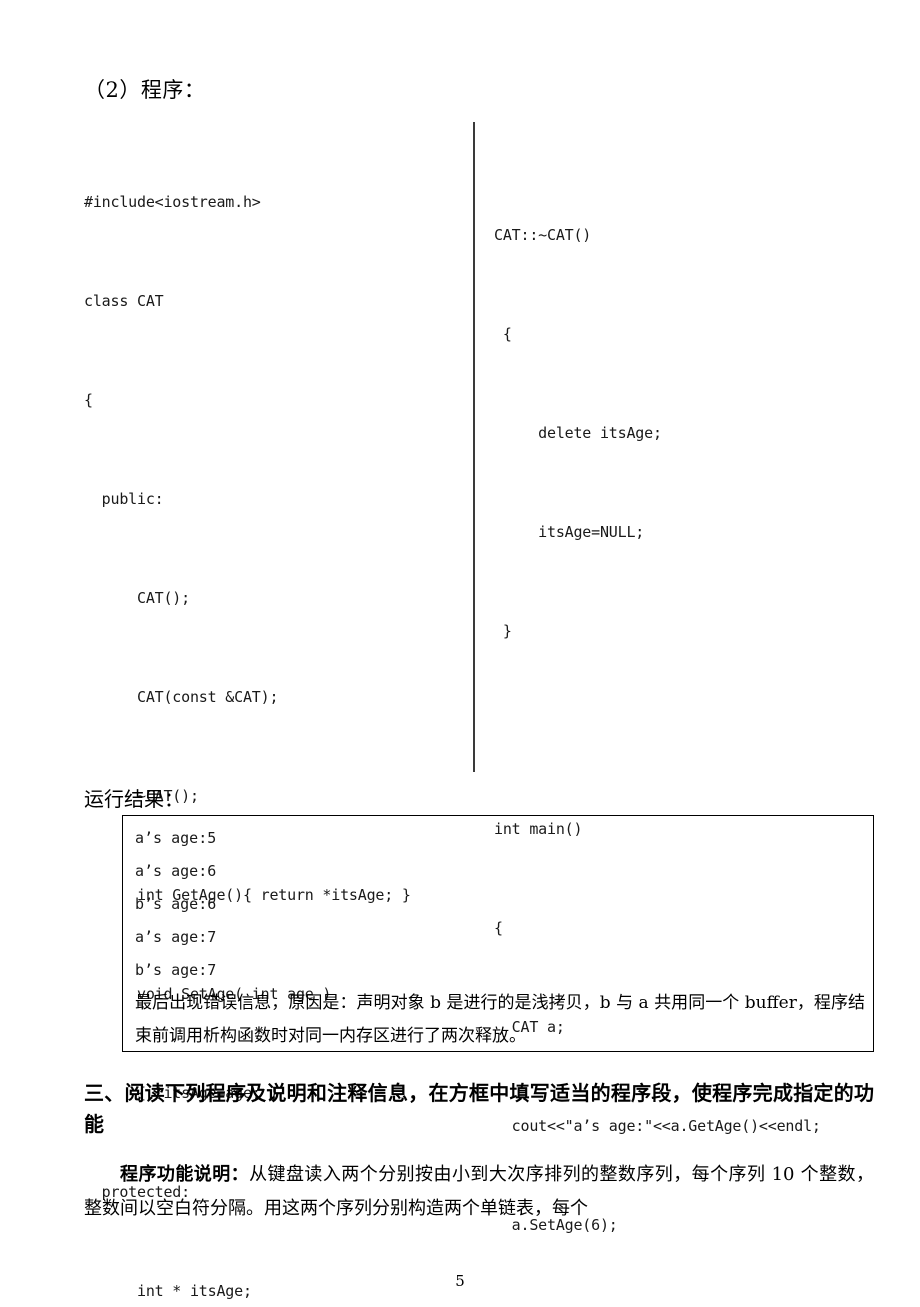 The image size is (920, 1307). Describe the element at coordinates (176, 904) in the screenshot. I see `output-line: b’s age:6` at that location.